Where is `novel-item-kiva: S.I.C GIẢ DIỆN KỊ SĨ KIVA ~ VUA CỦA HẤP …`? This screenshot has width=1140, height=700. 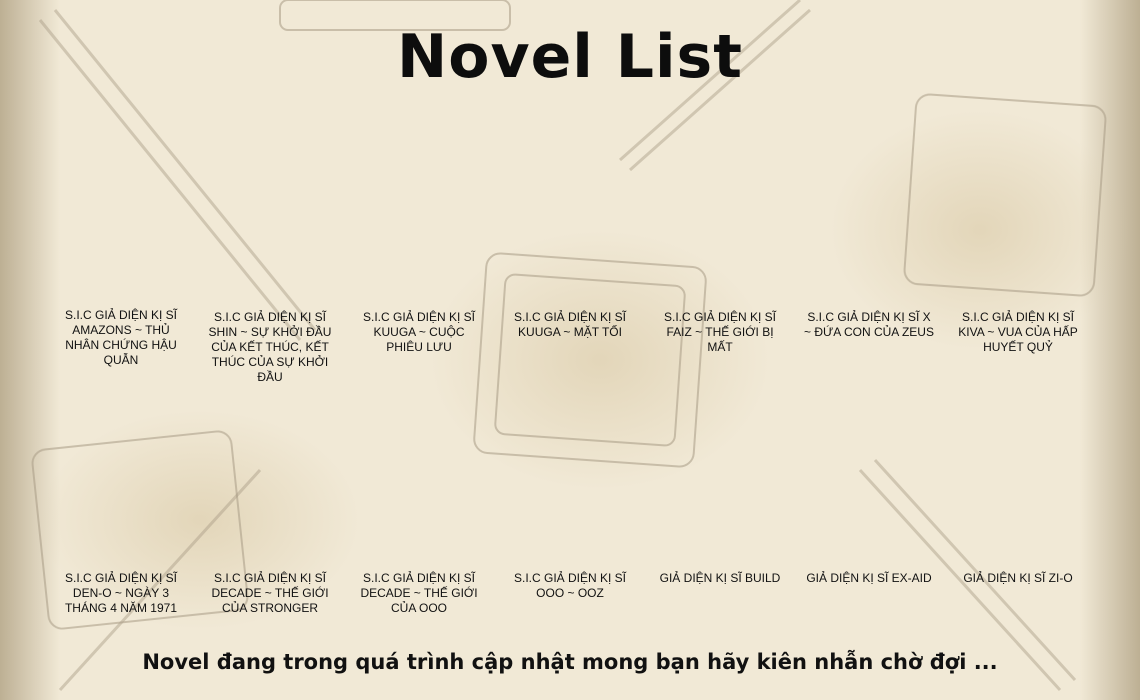 novel-item-kiva: S.I.C GIẢ DIỆN KỊ SĨ KIVA ~ VUA CỦA HẤP … is located at coordinates (1018, 332).